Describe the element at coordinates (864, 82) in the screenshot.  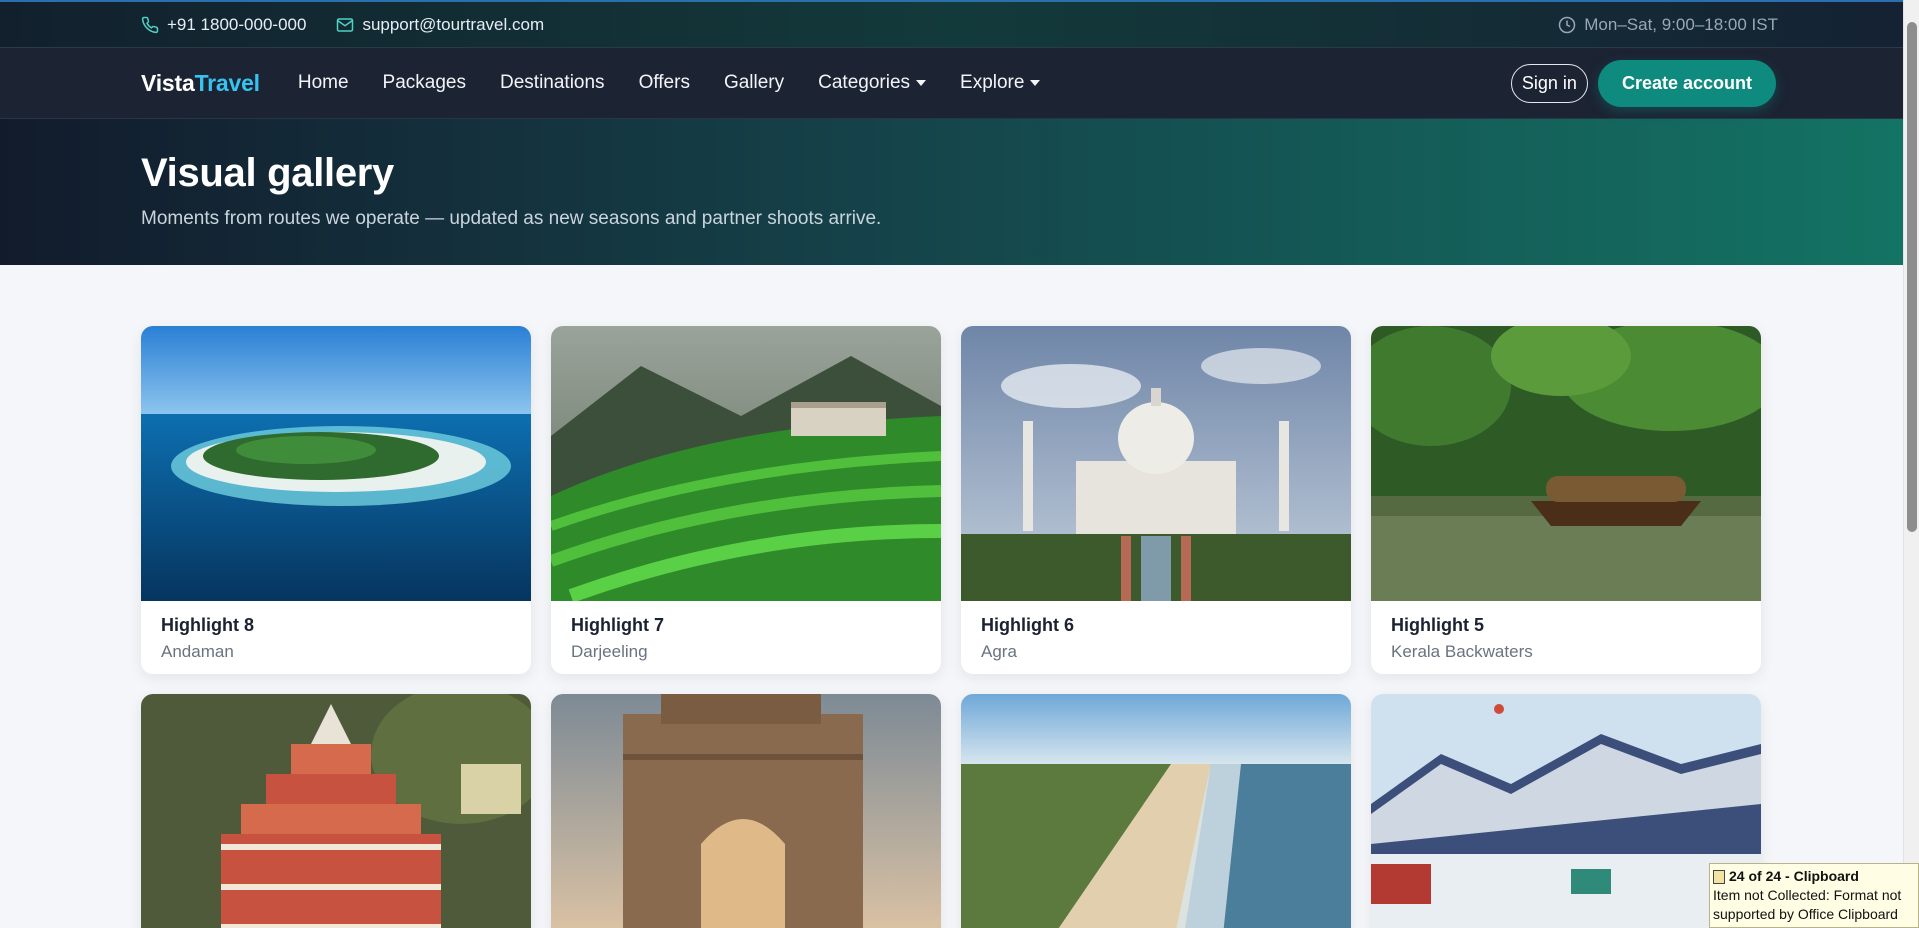
I see `nav-label: Categories` at that location.